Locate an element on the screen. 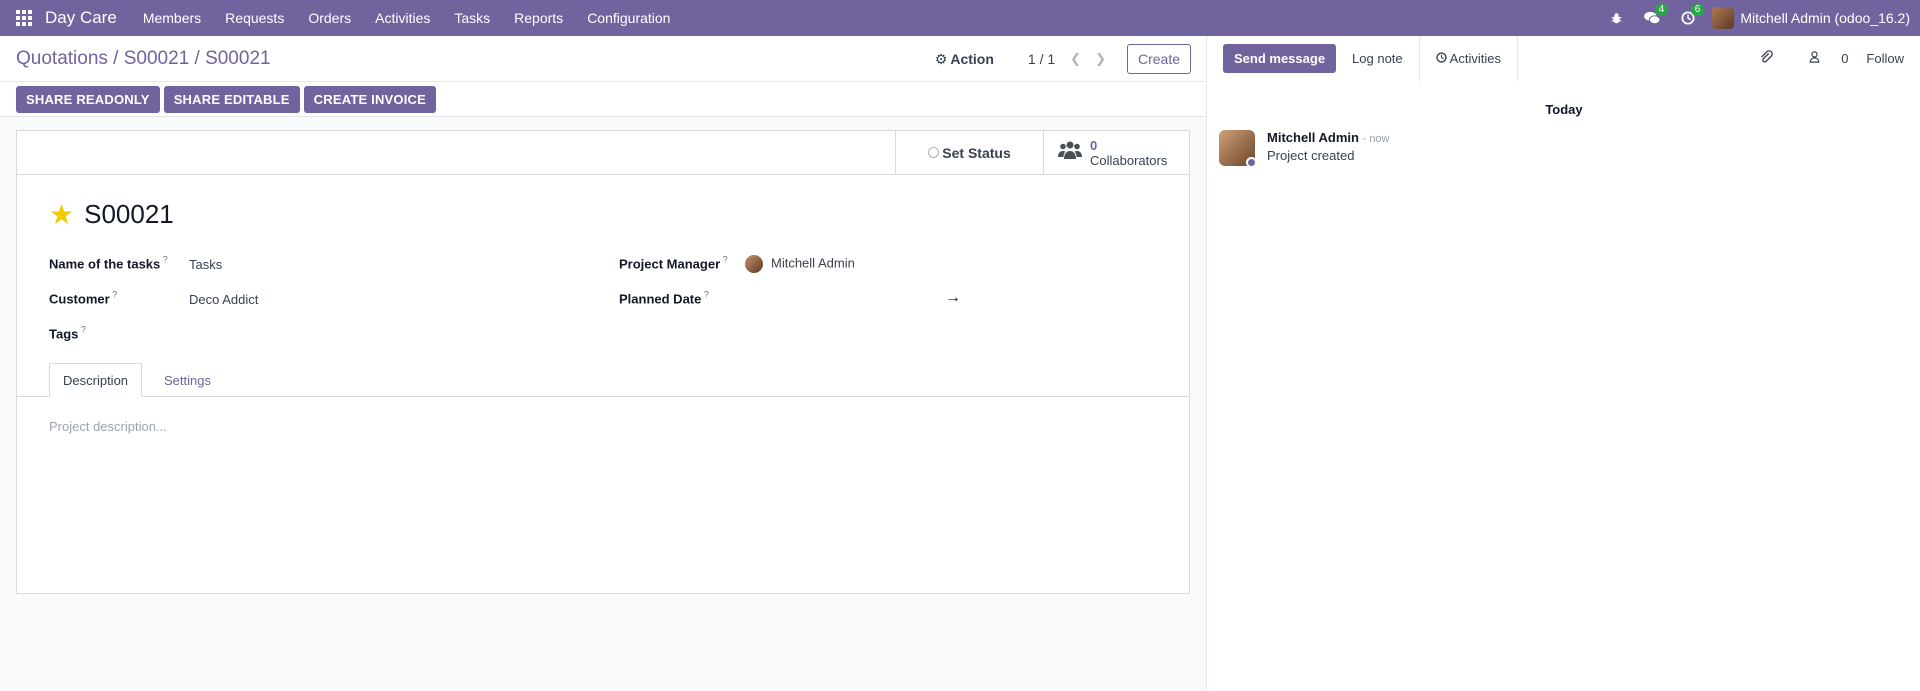 The image size is (1920, 691). apps-menu-icon is located at coordinates (24, 18).